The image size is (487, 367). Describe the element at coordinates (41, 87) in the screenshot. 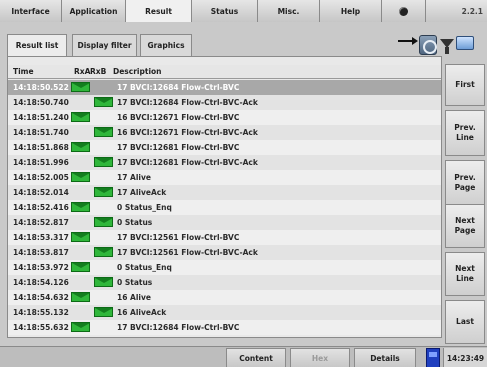

I see `row-time: 14:18:50.522` at that location.